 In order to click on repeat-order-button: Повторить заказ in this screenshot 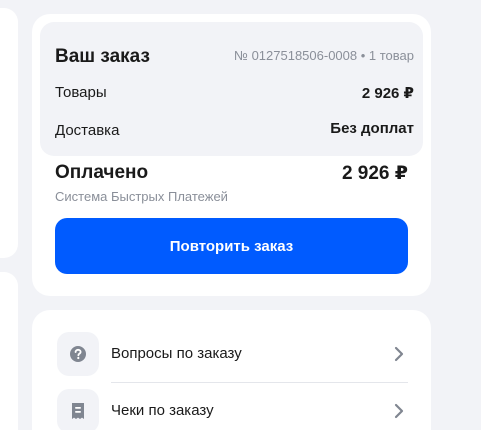, I will do `click(231, 246)`.